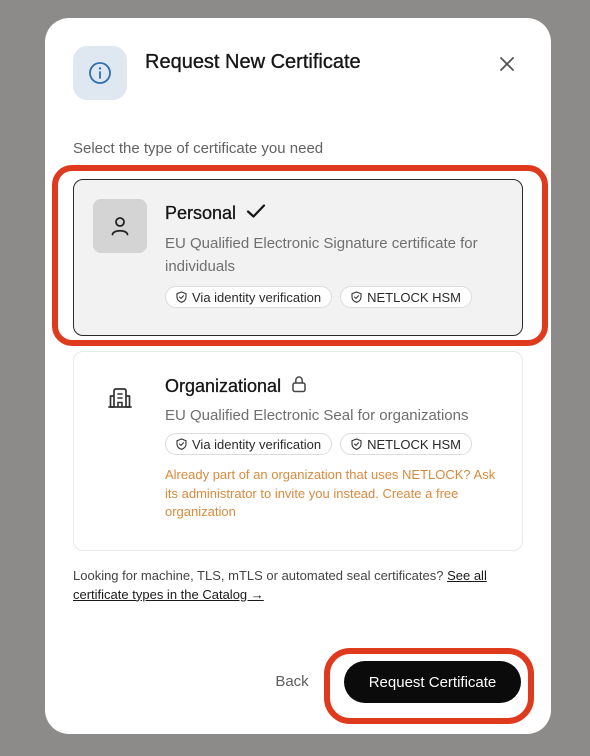  Describe the element at coordinates (507, 64) in the screenshot. I see `close-icon` at that location.